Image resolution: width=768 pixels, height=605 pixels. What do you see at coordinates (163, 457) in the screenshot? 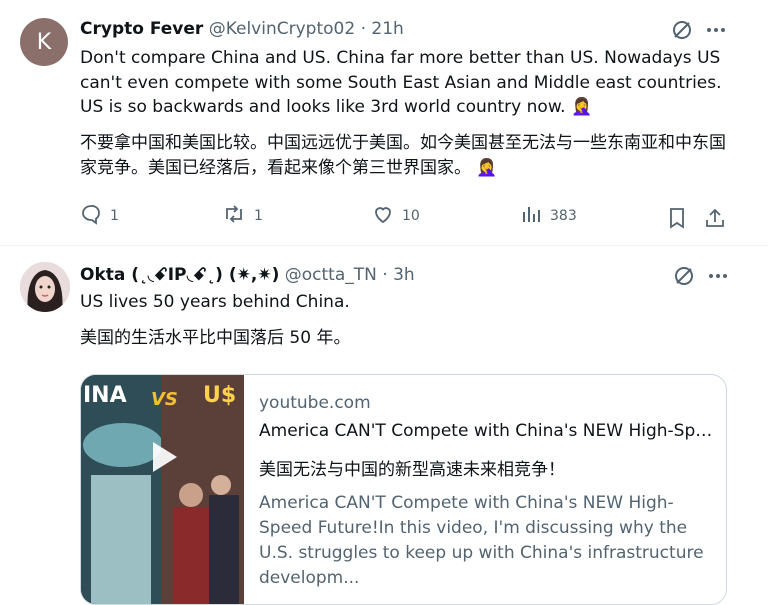
I see `play-icon` at bounding box center [163, 457].